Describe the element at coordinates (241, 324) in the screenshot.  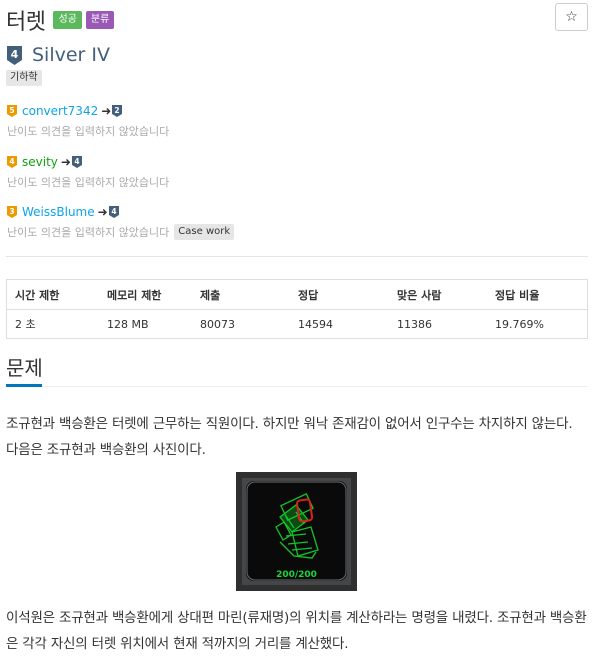
I see `table-cell: 80073` at that location.